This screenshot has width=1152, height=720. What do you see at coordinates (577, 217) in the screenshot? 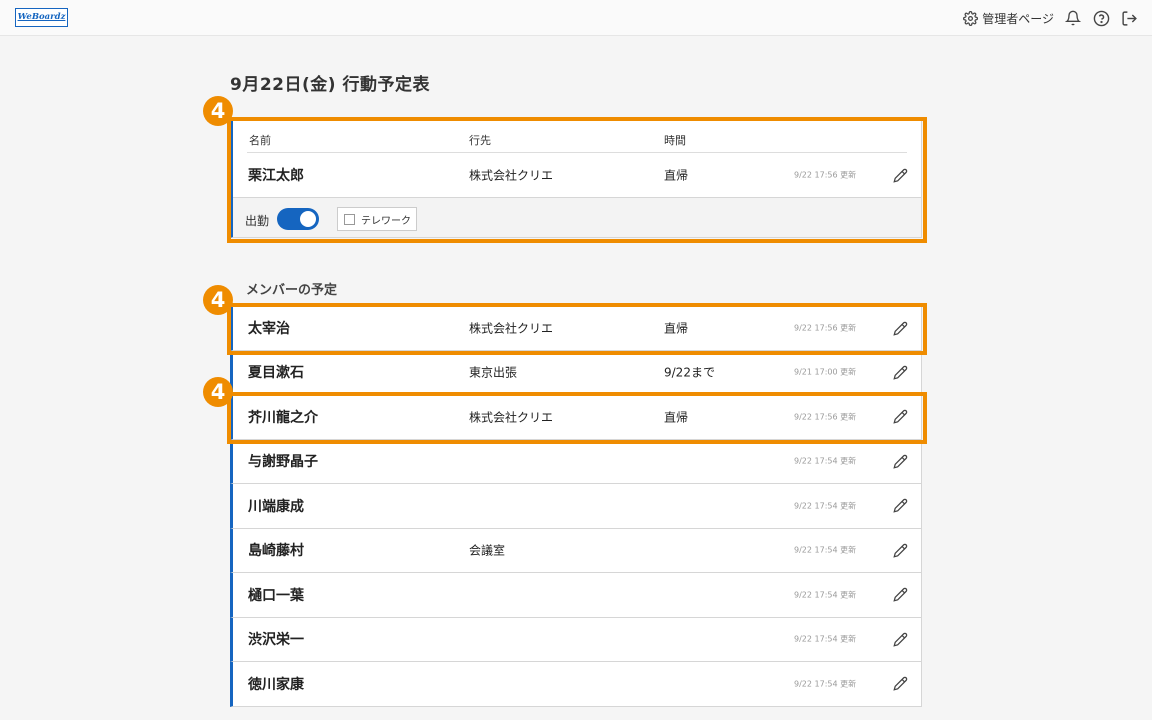
I see `my-schedule-footer: 出勤 テレワーク` at bounding box center [577, 217].